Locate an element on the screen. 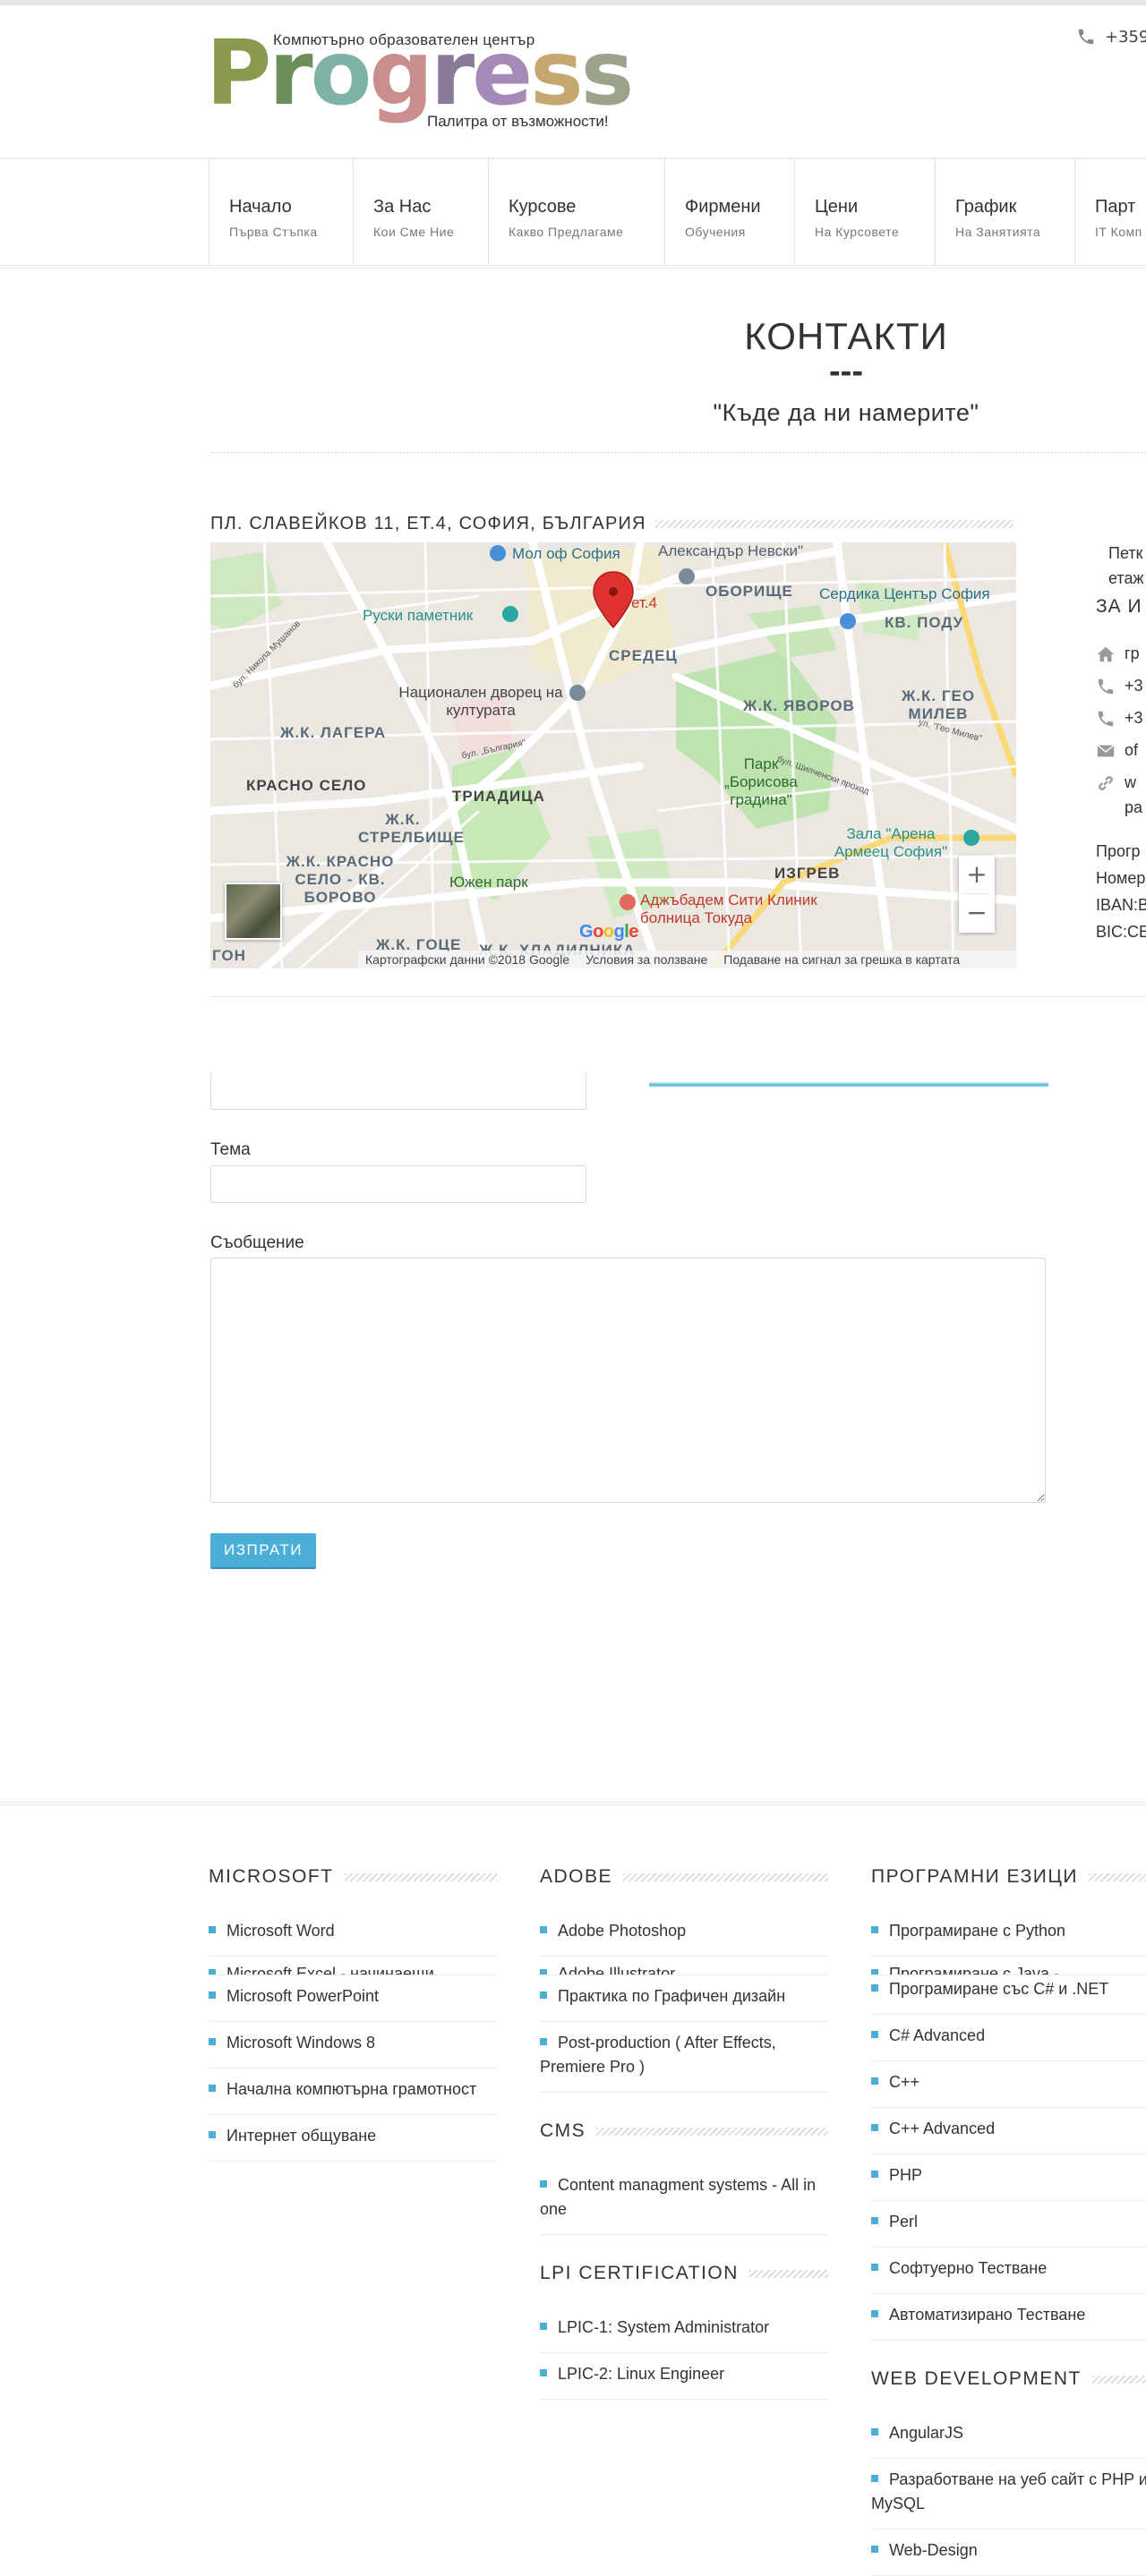  footer-link: Adobe Illustrator is located at coordinates (684, 1966).